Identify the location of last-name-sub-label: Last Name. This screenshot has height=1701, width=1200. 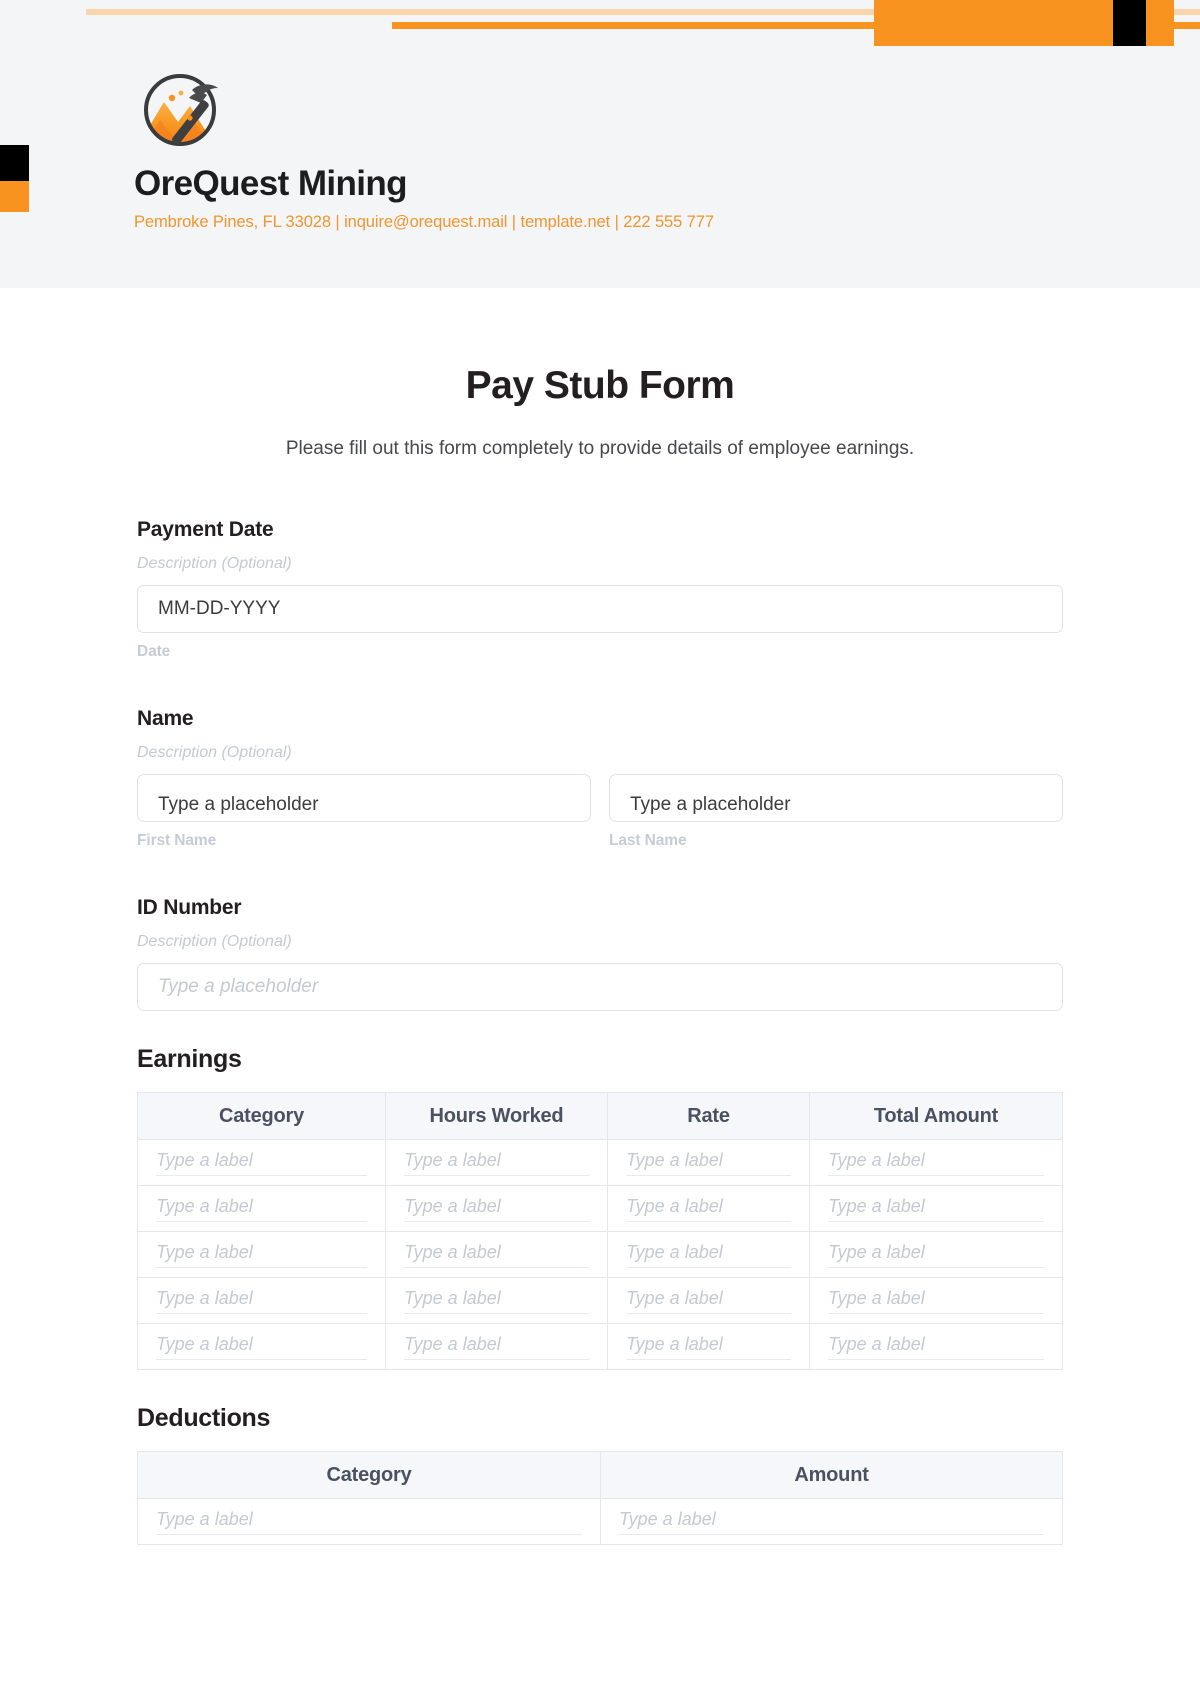
(648, 840).